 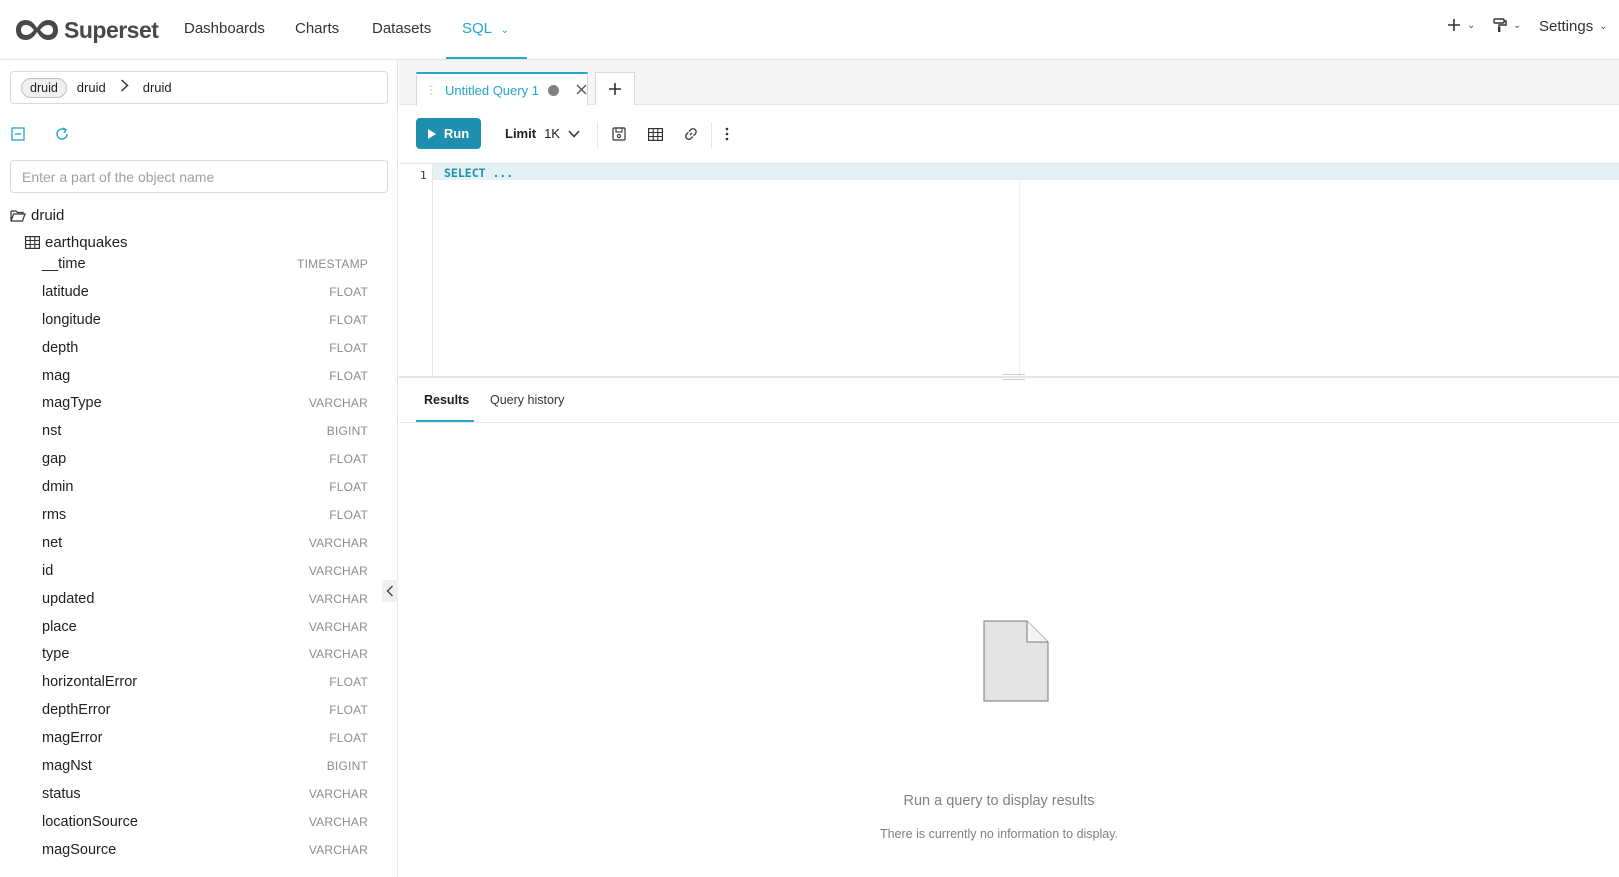 I want to click on tree-schema-node: druid, so click(x=37, y=215).